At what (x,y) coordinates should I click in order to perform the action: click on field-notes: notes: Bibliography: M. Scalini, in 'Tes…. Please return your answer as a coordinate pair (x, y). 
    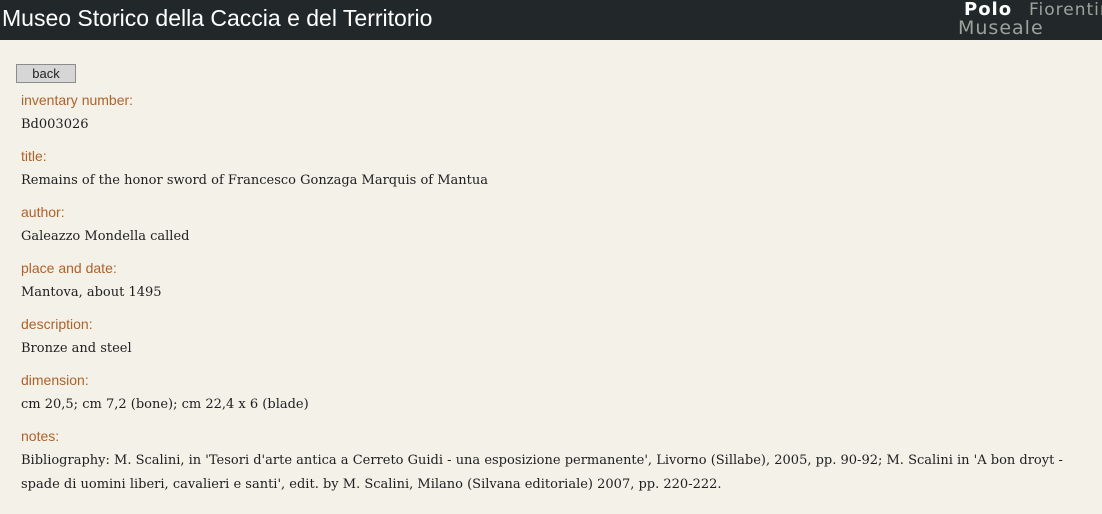
    Looking at the image, I should click on (558, 462).